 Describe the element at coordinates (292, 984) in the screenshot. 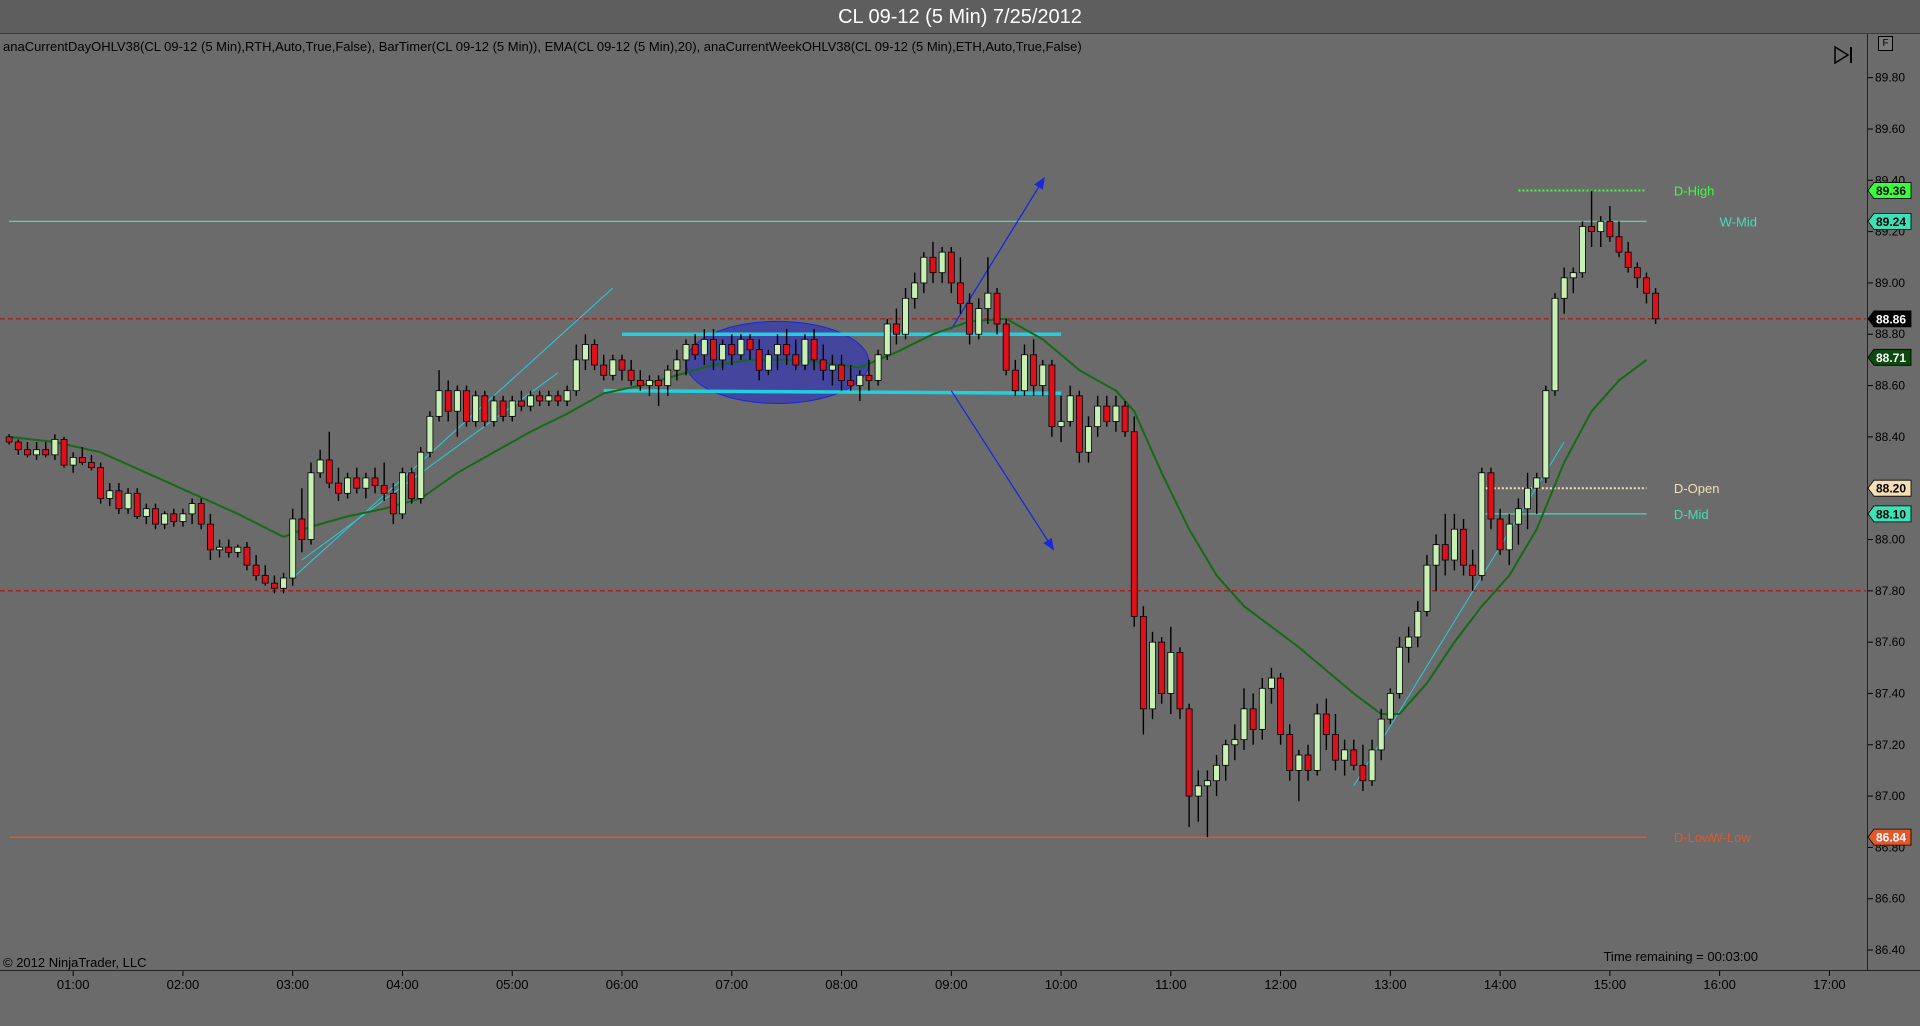

I see `time-tick-label: 03:00` at that location.